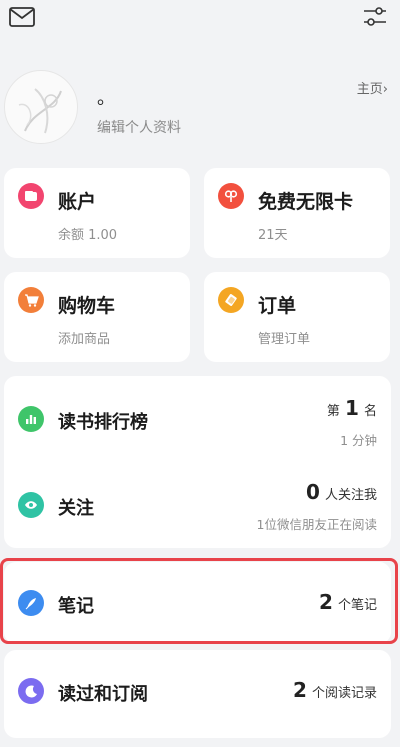 This screenshot has height=747, width=400. What do you see at coordinates (103, 422) in the screenshot?
I see `ranking-title: 读书排行榜` at bounding box center [103, 422].